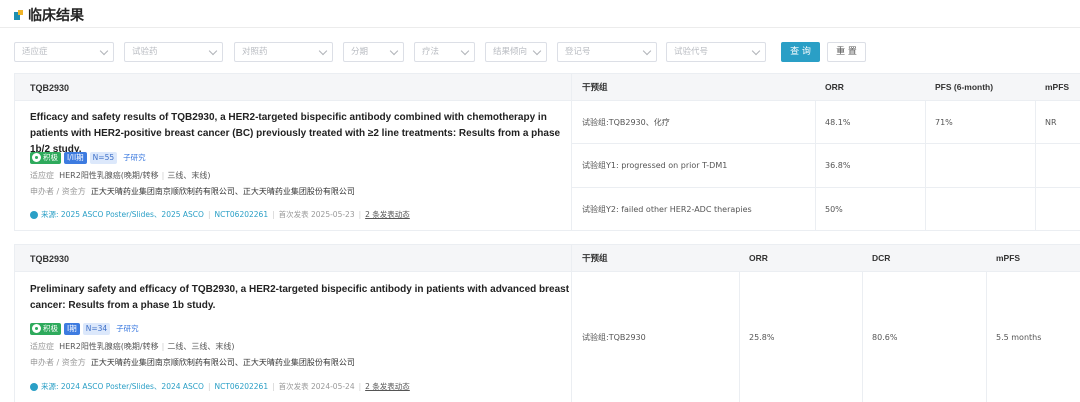 This screenshot has height=402, width=1080. What do you see at coordinates (64, 52) in the screenshot?
I see `indication-select: 适应症` at bounding box center [64, 52].